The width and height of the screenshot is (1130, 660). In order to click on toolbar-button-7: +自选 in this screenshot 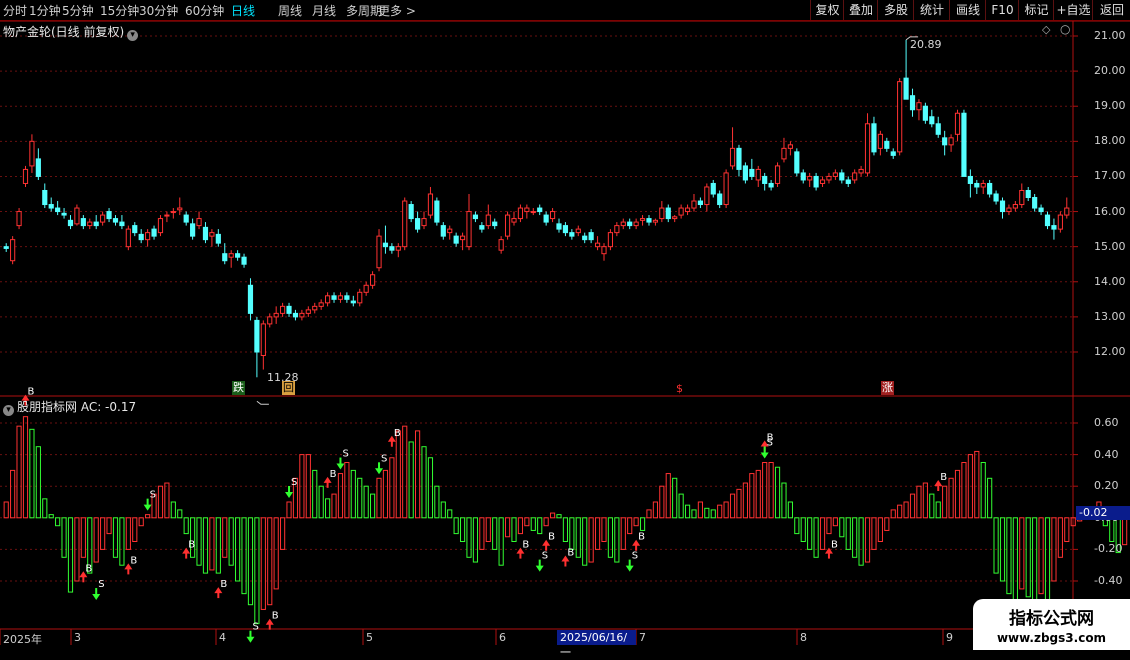, I will do `click(1073, 10)`.